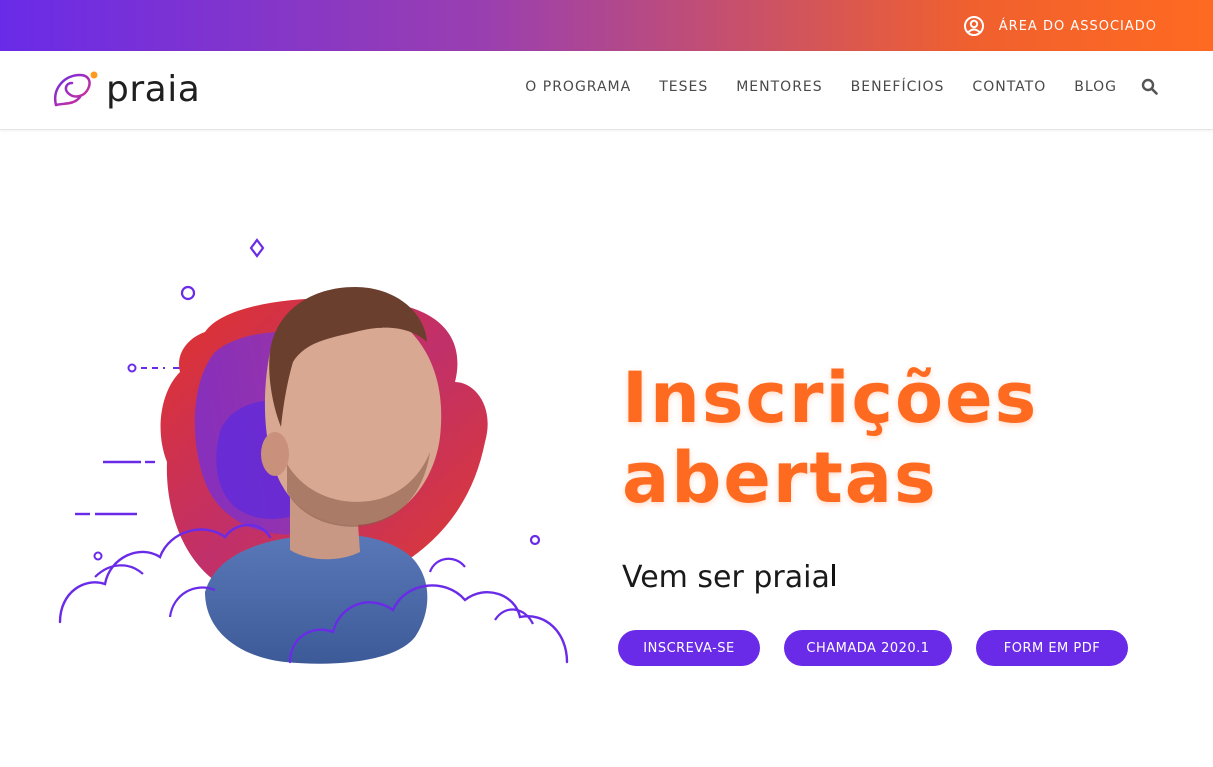  Describe the element at coordinates (153, 89) in the screenshot. I see `logo-text: praia` at that location.